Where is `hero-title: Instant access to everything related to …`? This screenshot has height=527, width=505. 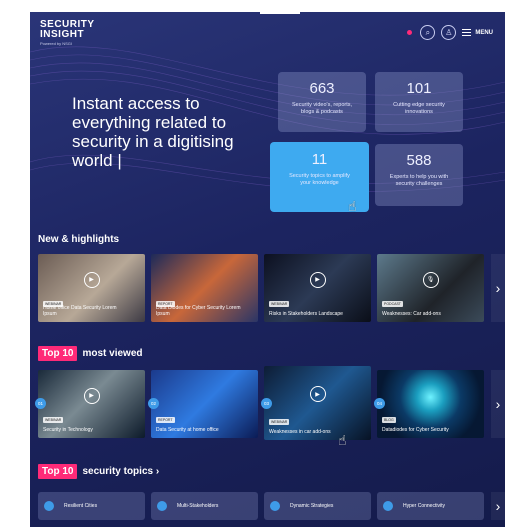
hero-title: Instant access to everything related to … is located at coordinates (153, 132).